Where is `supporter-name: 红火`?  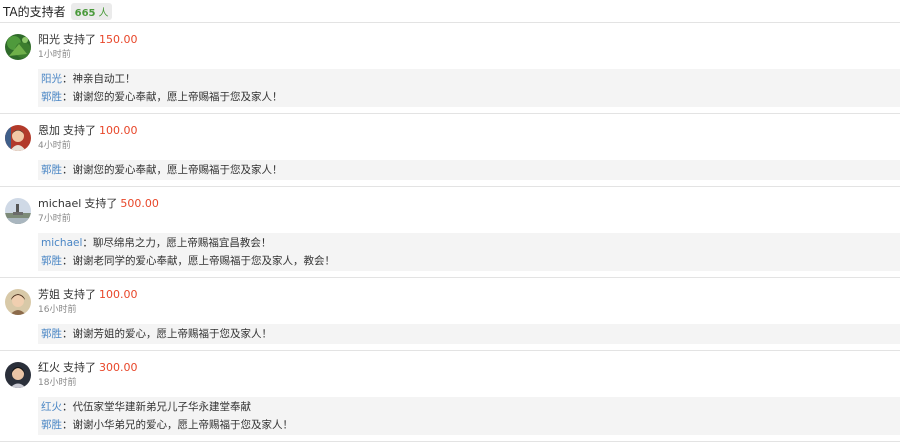
supporter-name: 红火 is located at coordinates (49, 367).